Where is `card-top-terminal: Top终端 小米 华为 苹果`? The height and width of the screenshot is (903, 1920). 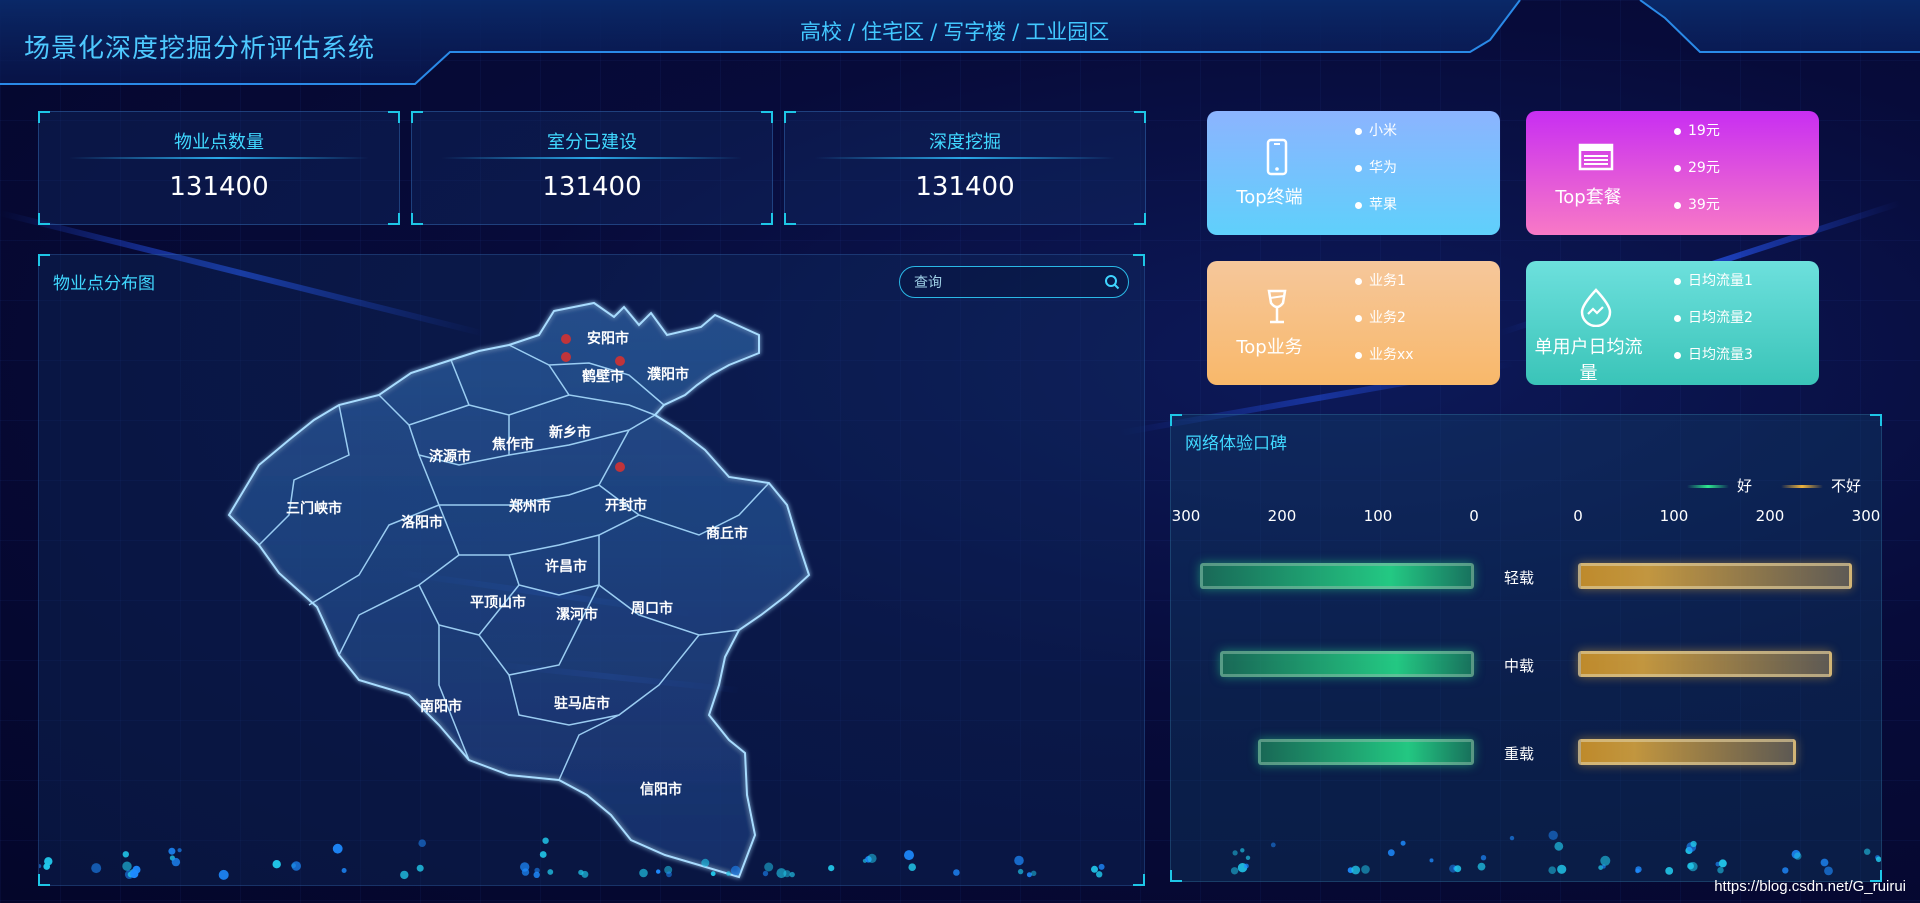
card-top-terminal: Top终端 小米 华为 苹果 is located at coordinates (1353, 173).